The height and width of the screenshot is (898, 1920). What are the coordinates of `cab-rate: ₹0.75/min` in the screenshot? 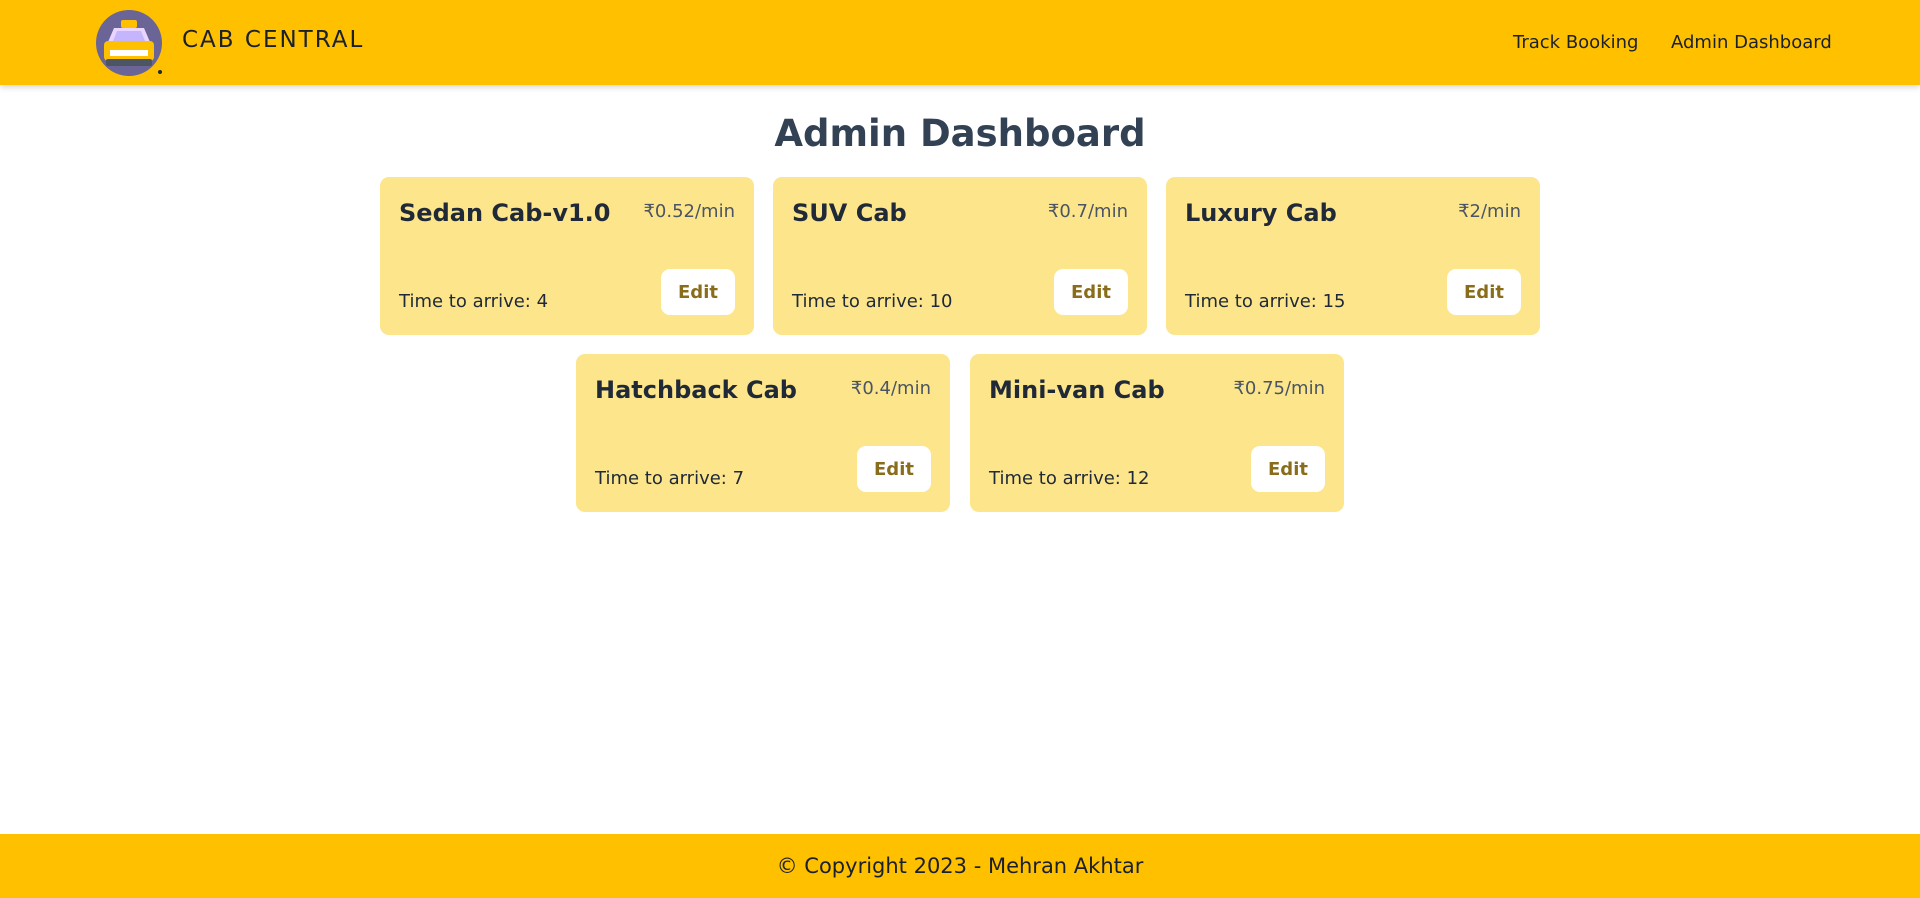 It's located at (1279, 388).